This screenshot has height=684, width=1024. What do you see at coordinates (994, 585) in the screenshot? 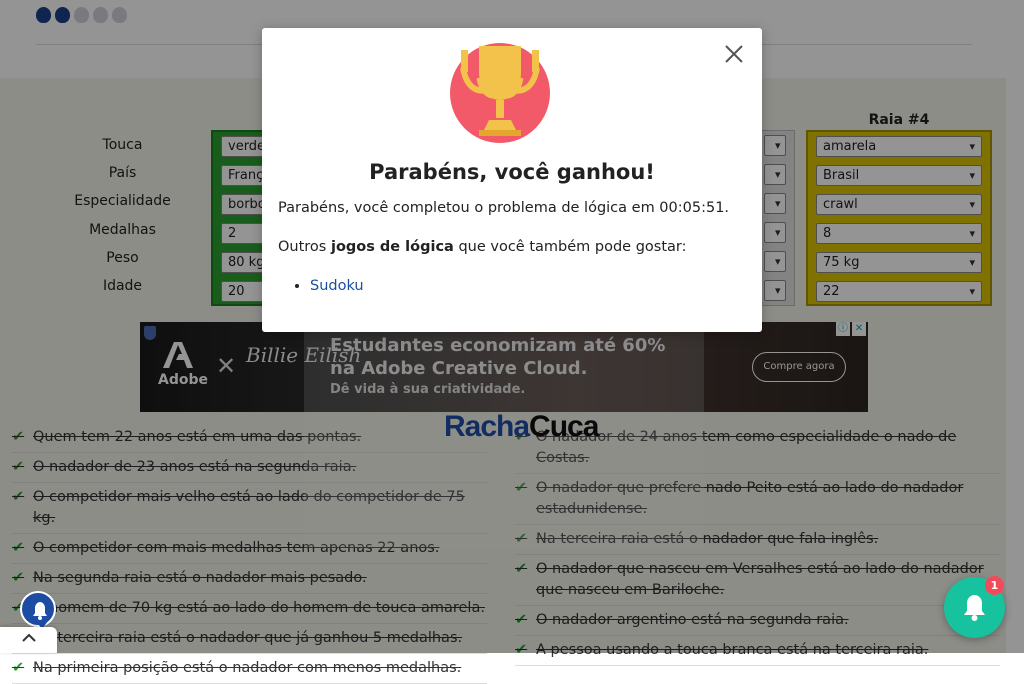
I see `notification-badge: 1` at bounding box center [994, 585].